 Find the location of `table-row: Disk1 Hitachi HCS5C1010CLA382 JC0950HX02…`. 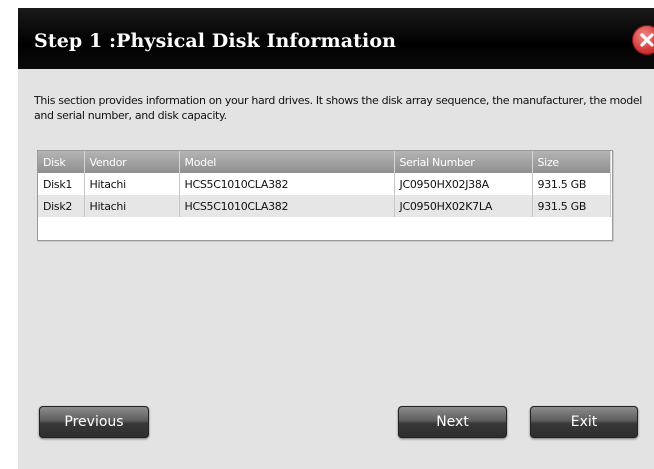

table-row: Disk1 Hitachi HCS5C1010CLA382 JC0950HX02… is located at coordinates (324, 184).